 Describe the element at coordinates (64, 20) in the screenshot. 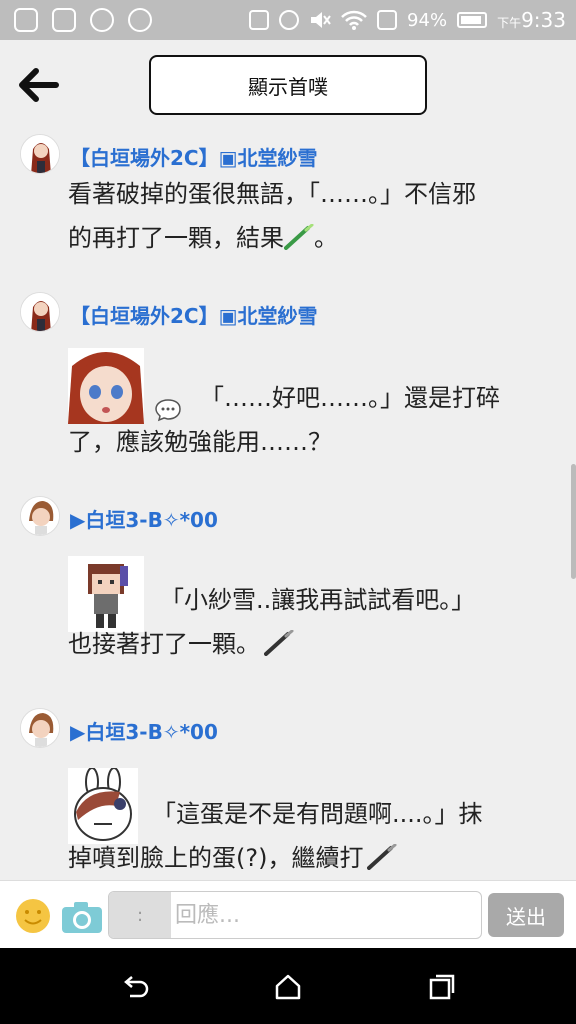

I see `instagram-icon` at that location.